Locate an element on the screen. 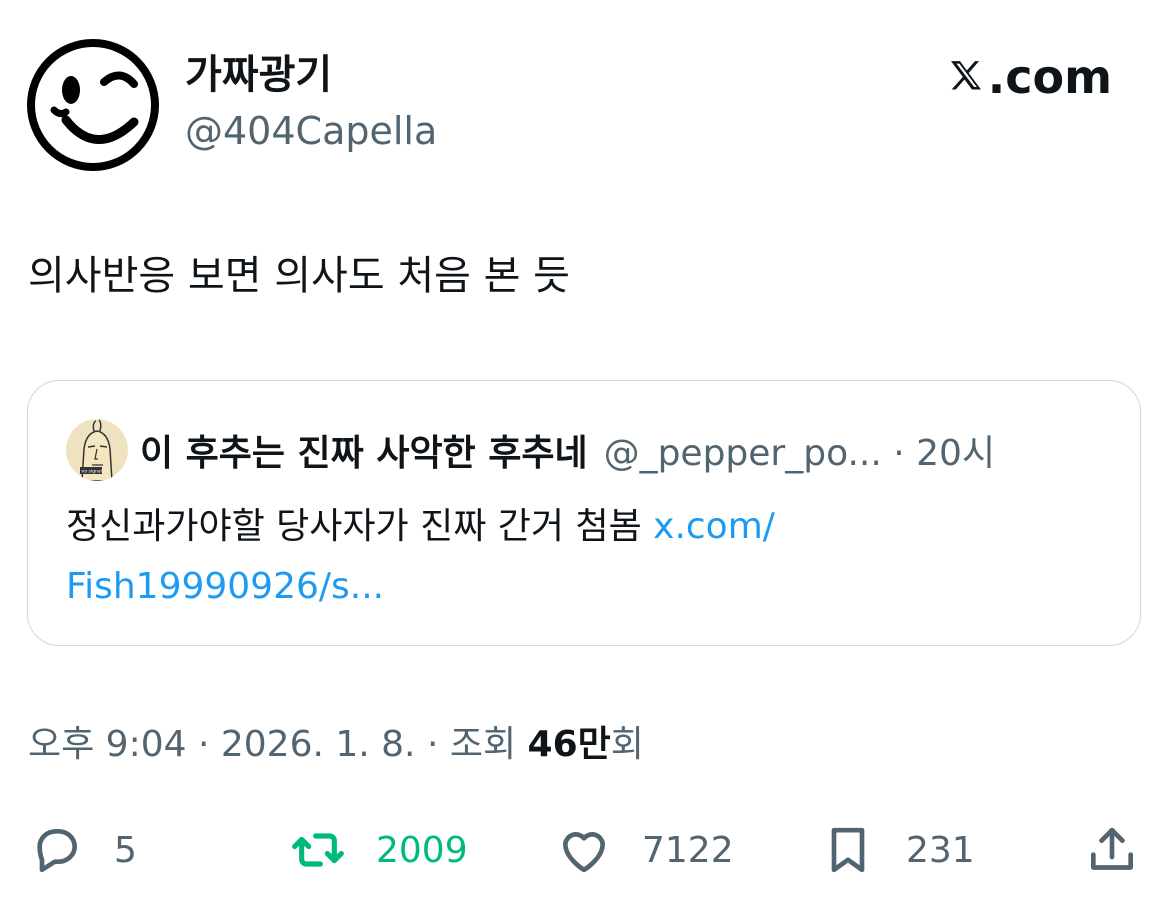 Image resolution: width=1170 pixels, height=918 pixels. retweet-icon is located at coordinates (318, 850).